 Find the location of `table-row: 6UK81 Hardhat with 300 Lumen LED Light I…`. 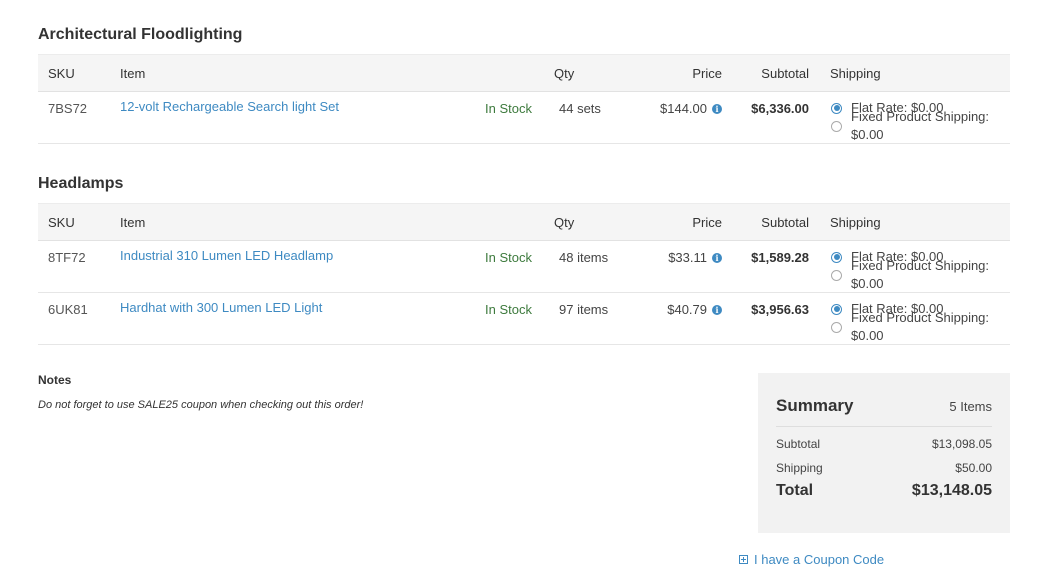

table-row: 6UK81 Hardhat with 300 Lumen LED Light I… is located at coordinates (524, 318).